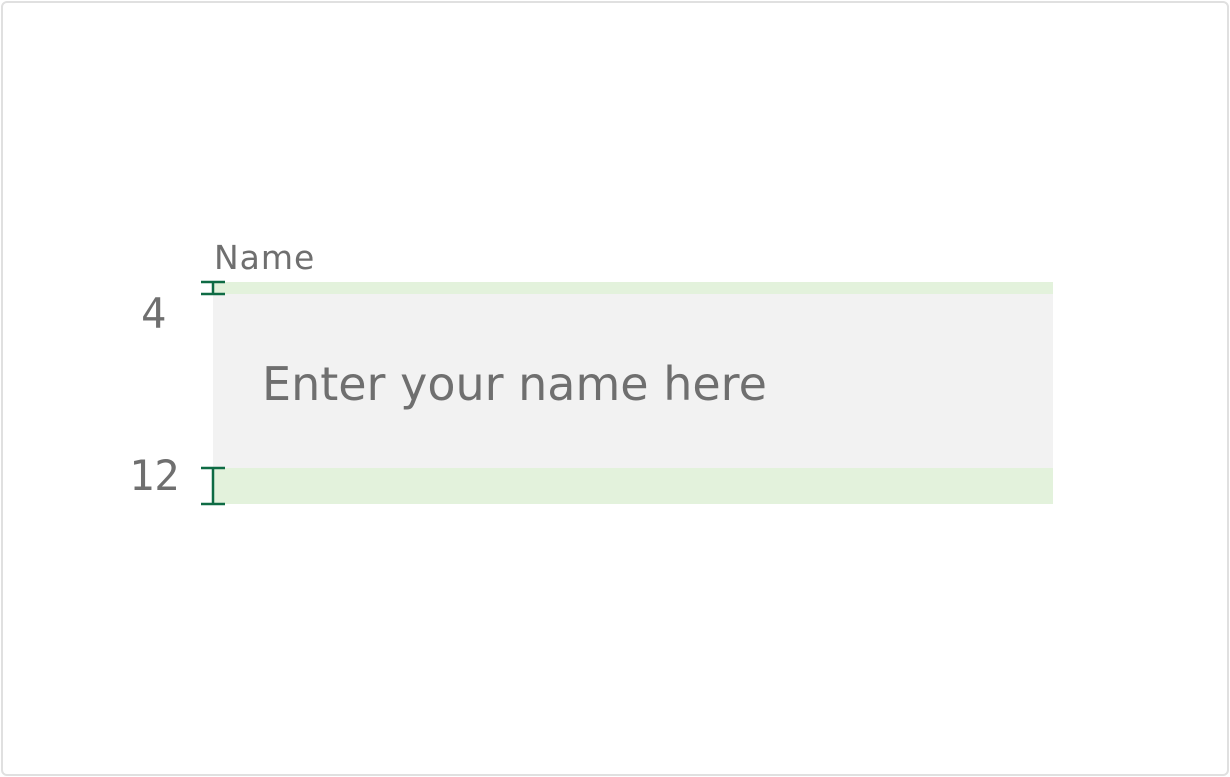  Describe the element at coordinates (213, 288) in the screenshot. I see `top-spacing-marker` at that location.